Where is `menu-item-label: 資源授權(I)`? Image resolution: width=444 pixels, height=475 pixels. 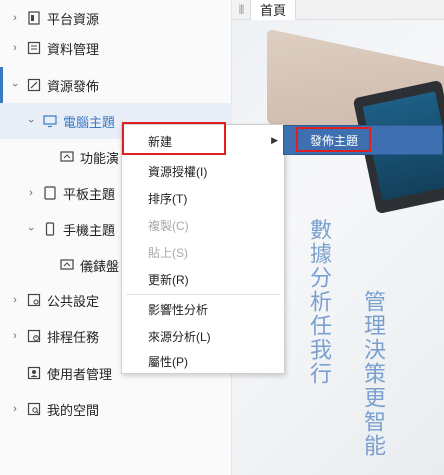 menu-item-label: 資源授權(I) is located at coordinates (178, 171).